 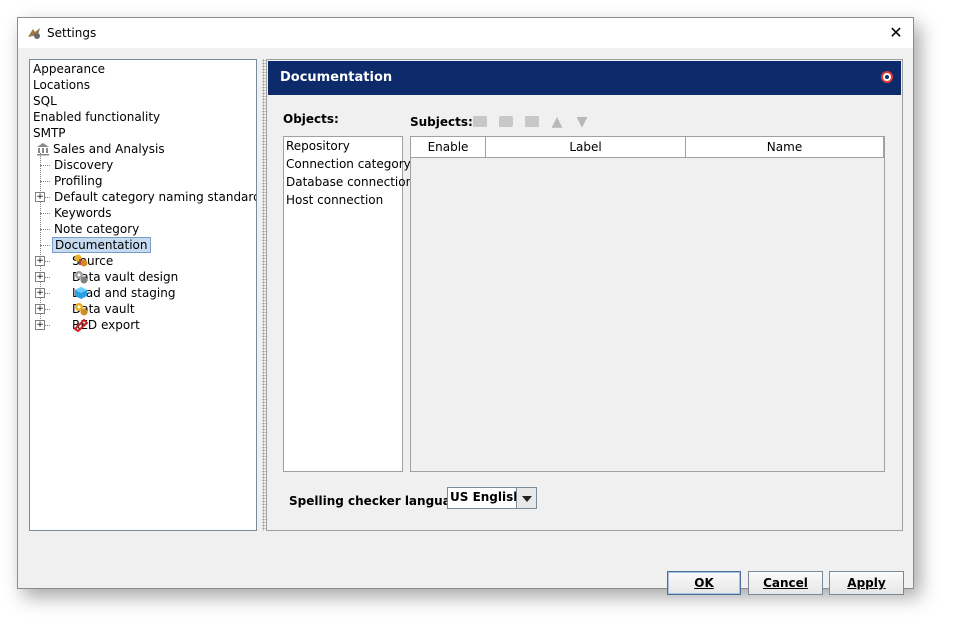 What do you see at coordinates (43, 149) in the screenshot?
I see `bank-icon` at bounding box center [43, 149].